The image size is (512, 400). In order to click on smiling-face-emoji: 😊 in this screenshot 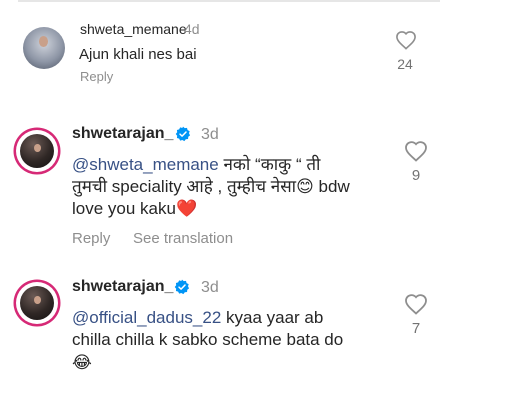, I will do `click(305, 186)`.